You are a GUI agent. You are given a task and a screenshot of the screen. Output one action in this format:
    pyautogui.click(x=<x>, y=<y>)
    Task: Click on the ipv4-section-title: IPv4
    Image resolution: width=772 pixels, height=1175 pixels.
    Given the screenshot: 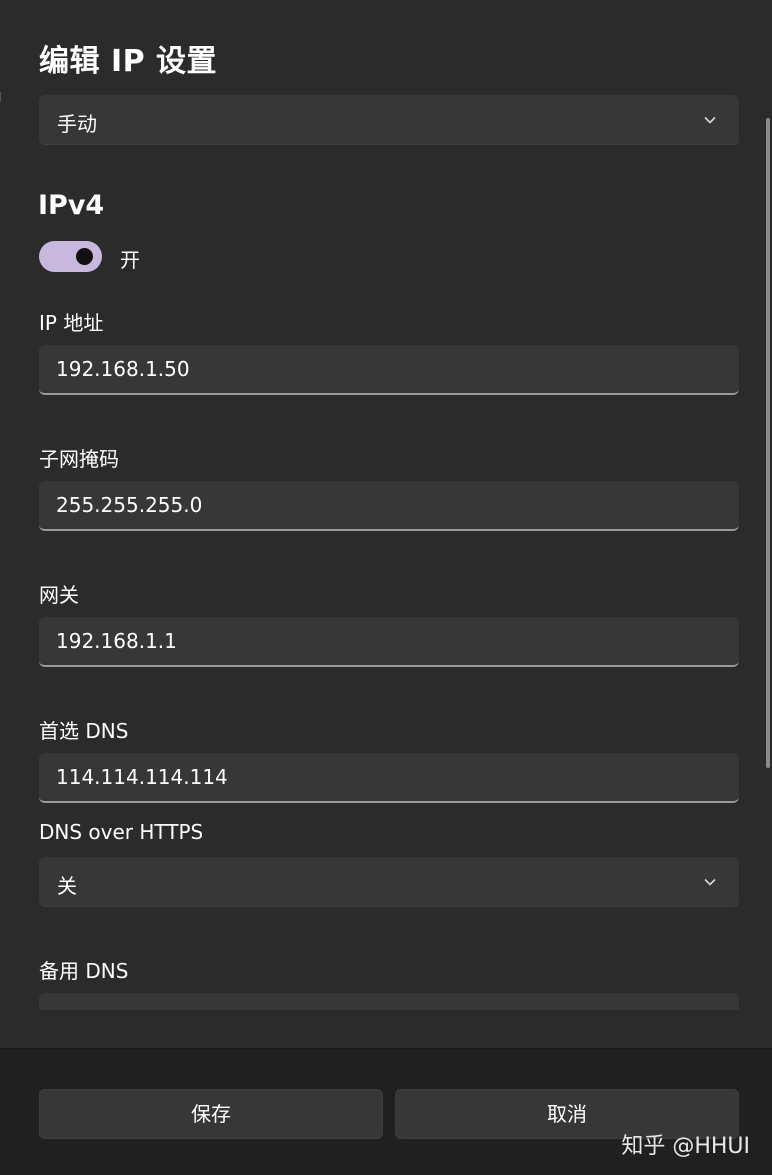 What is the action you would take?
    pyautogui.click(x=71, y=205)
    